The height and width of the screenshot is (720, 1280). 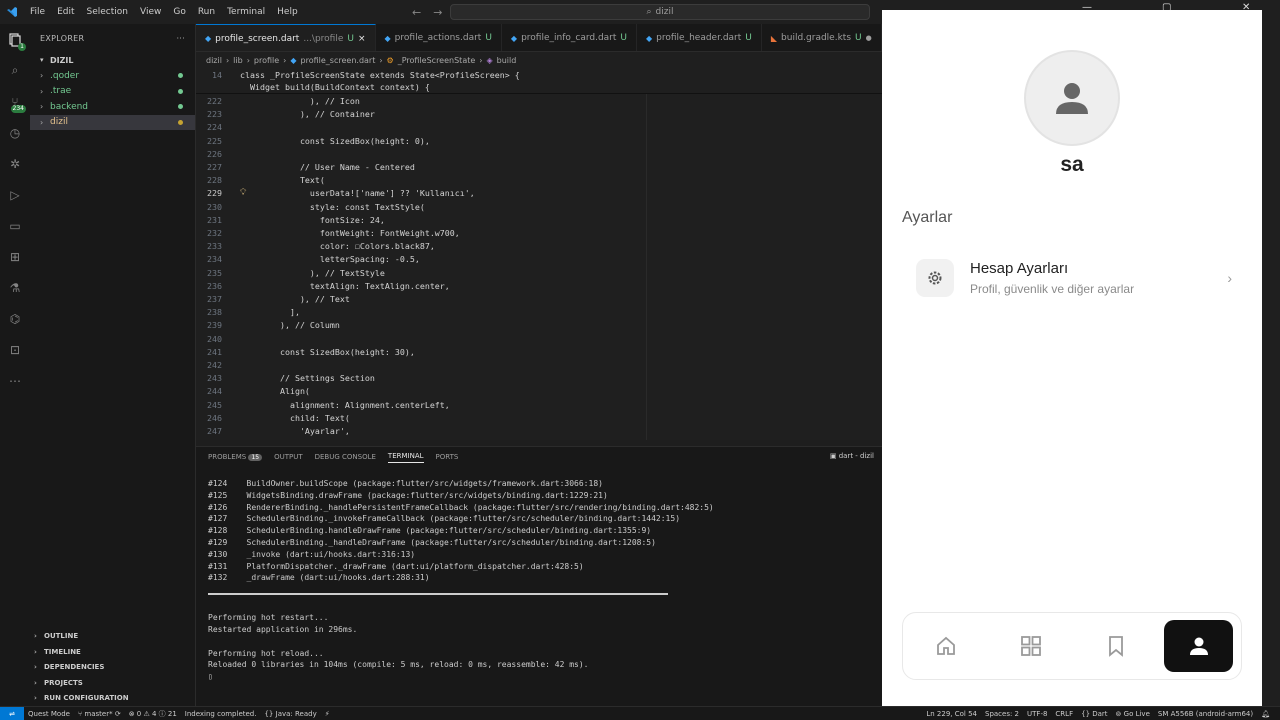 What do you see at coordinates (338, 60) in the screenshot?
I see `breadcrumb-item: profile_screen.dart` at bounding box center [338, 60].